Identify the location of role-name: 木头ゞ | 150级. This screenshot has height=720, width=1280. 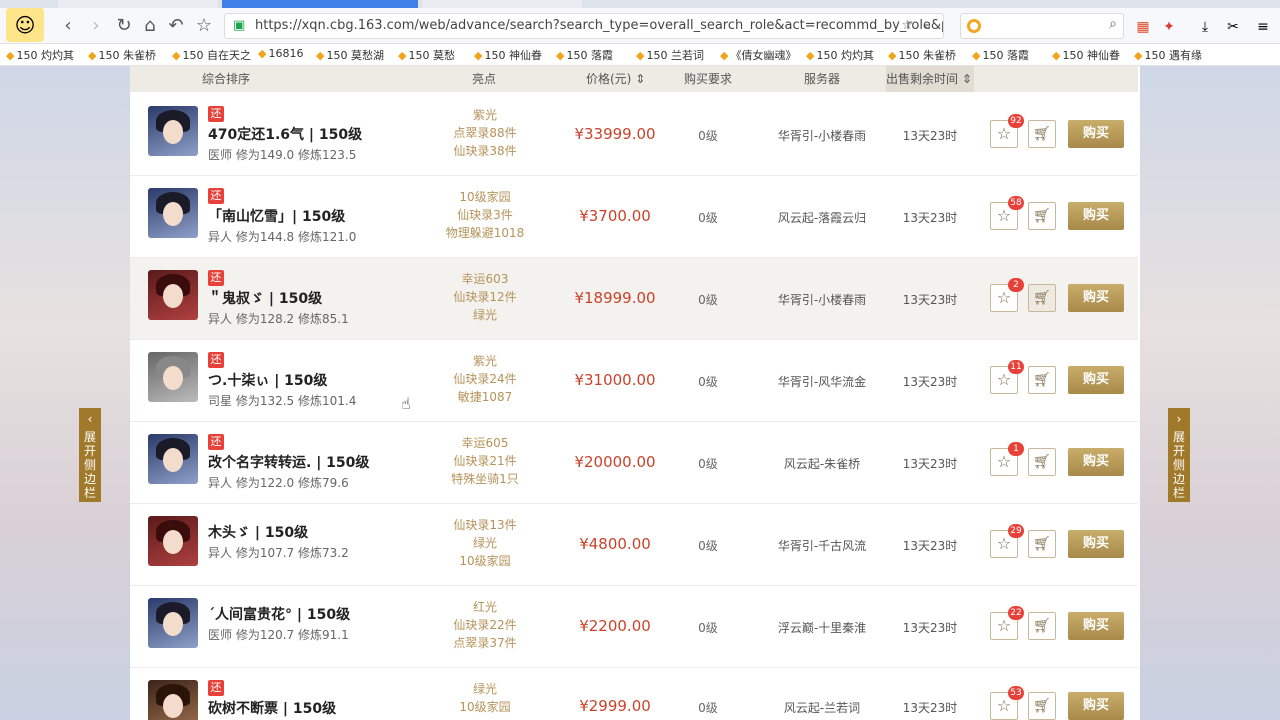
(258, 532).